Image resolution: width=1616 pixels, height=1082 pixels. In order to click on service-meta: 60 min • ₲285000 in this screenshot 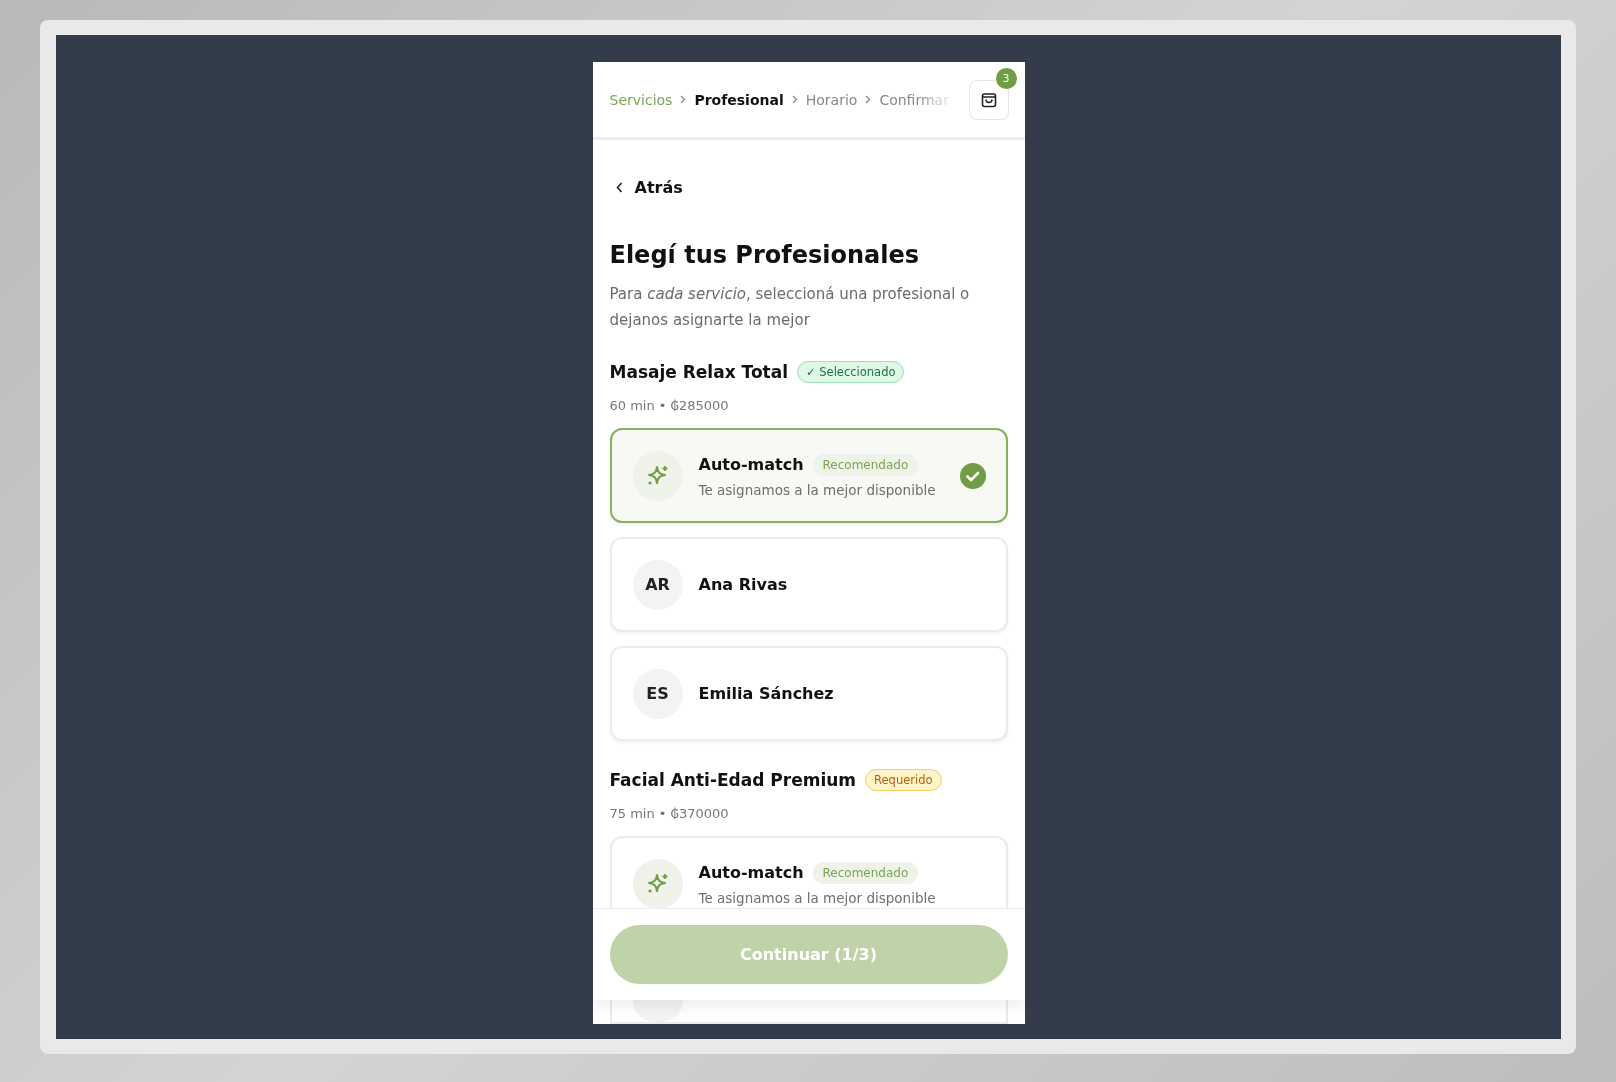, I will do `click(669, 405)`.